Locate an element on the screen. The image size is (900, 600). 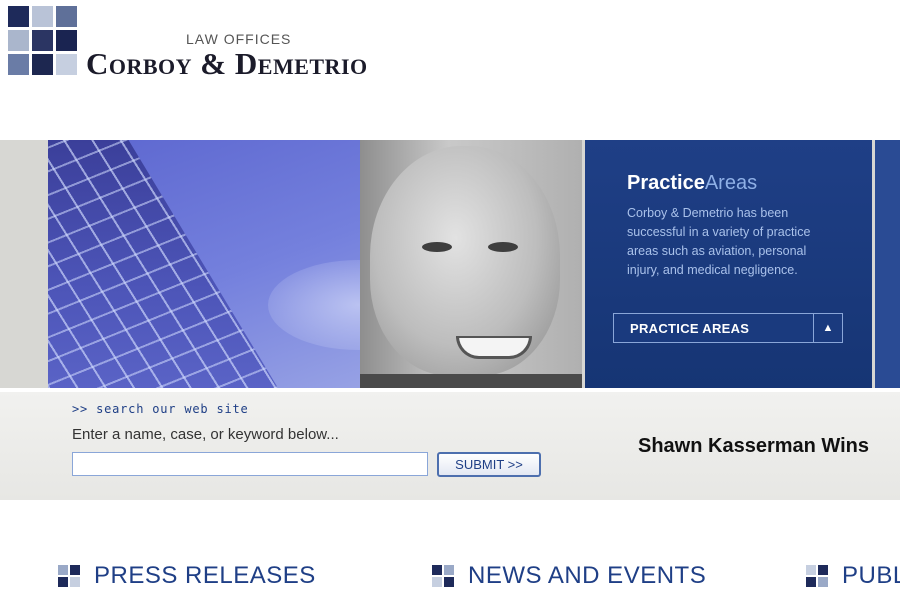
logo-grid-icon is located at coordinates (43, 41).